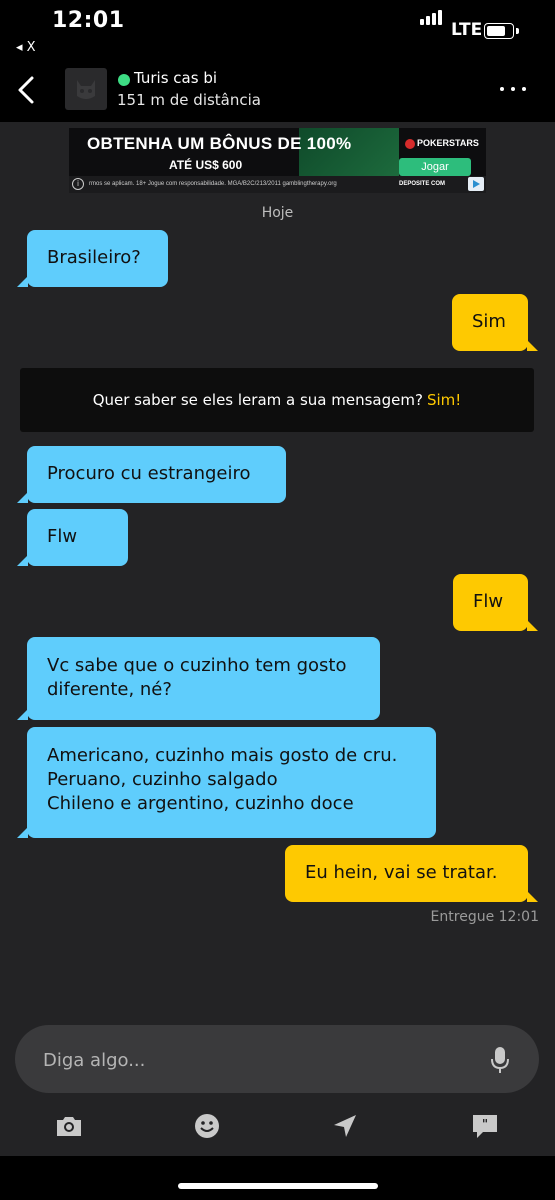 The image size is (555, 1200). I want to click on home-indicator, so click(278, 1186).